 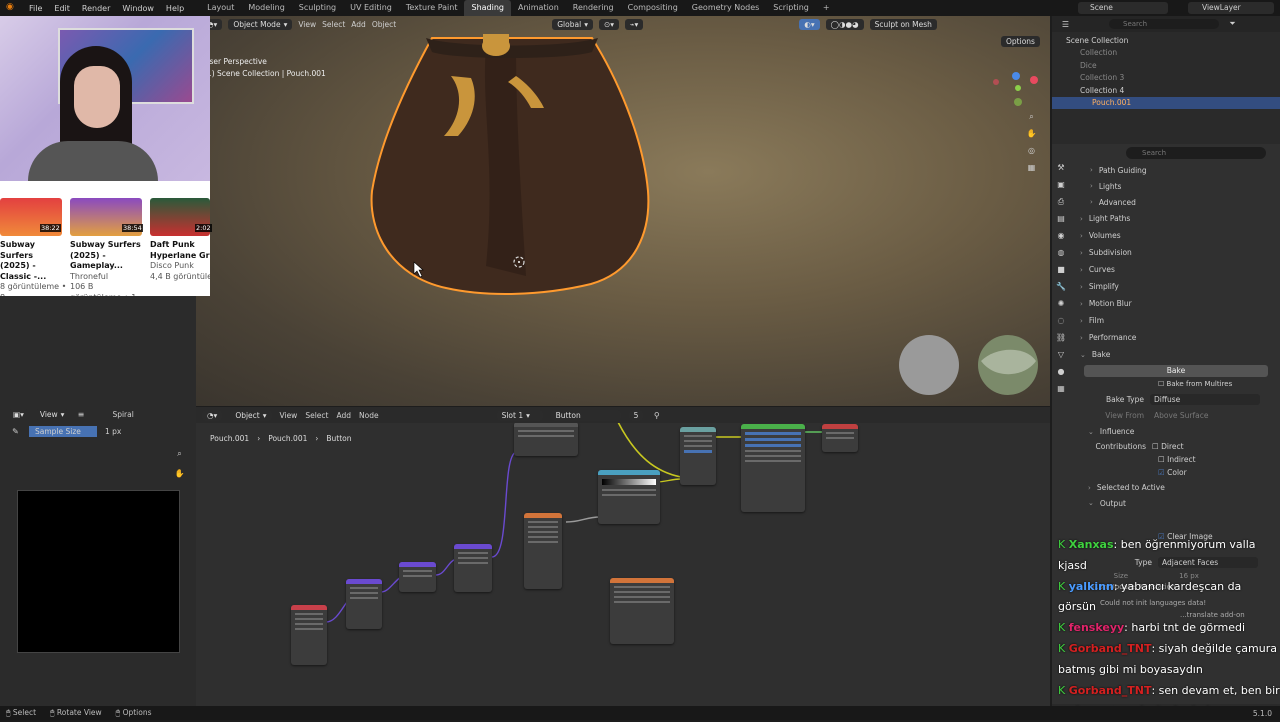 I want to click on bake-type-dropdown: Diffuse, so click(x=1205, y=399).